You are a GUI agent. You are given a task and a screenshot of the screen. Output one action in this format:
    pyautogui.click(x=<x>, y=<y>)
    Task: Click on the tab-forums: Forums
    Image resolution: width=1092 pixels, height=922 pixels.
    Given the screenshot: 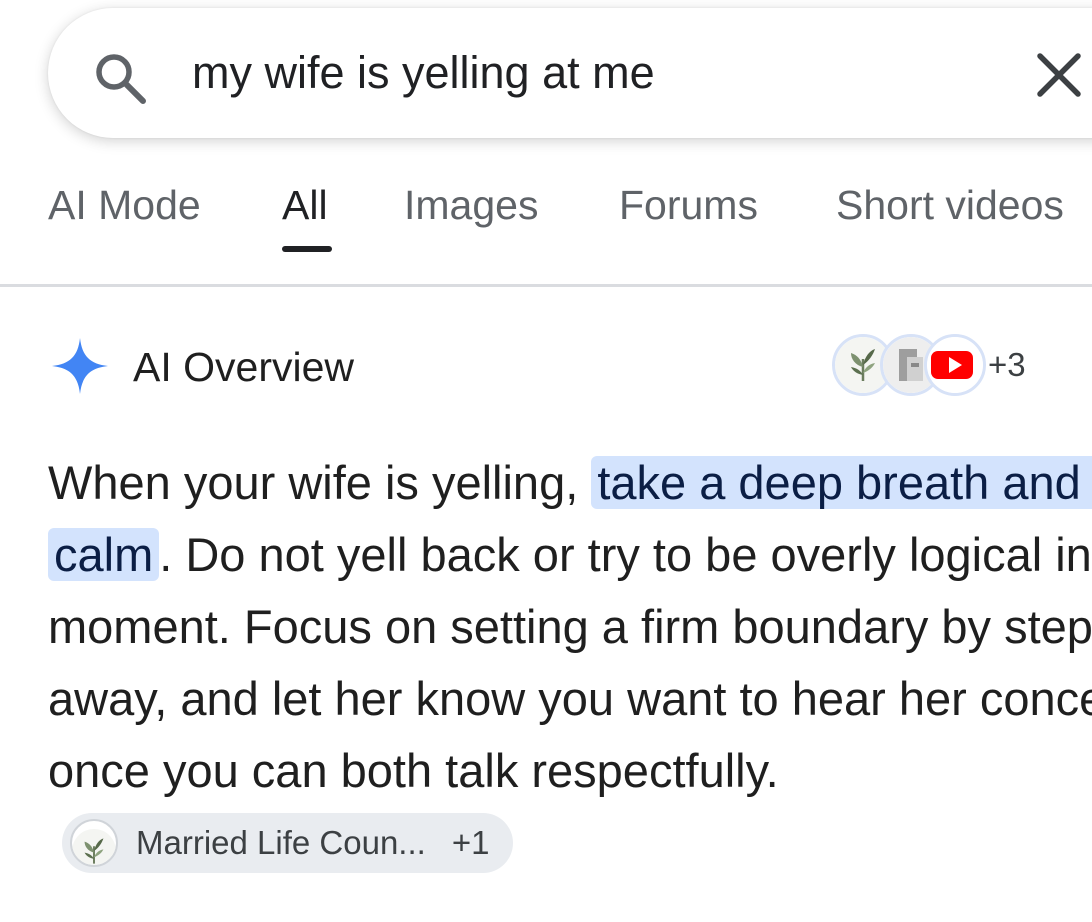 What is the action you would take?
    pyautogui.click(x=688, y=205)
    